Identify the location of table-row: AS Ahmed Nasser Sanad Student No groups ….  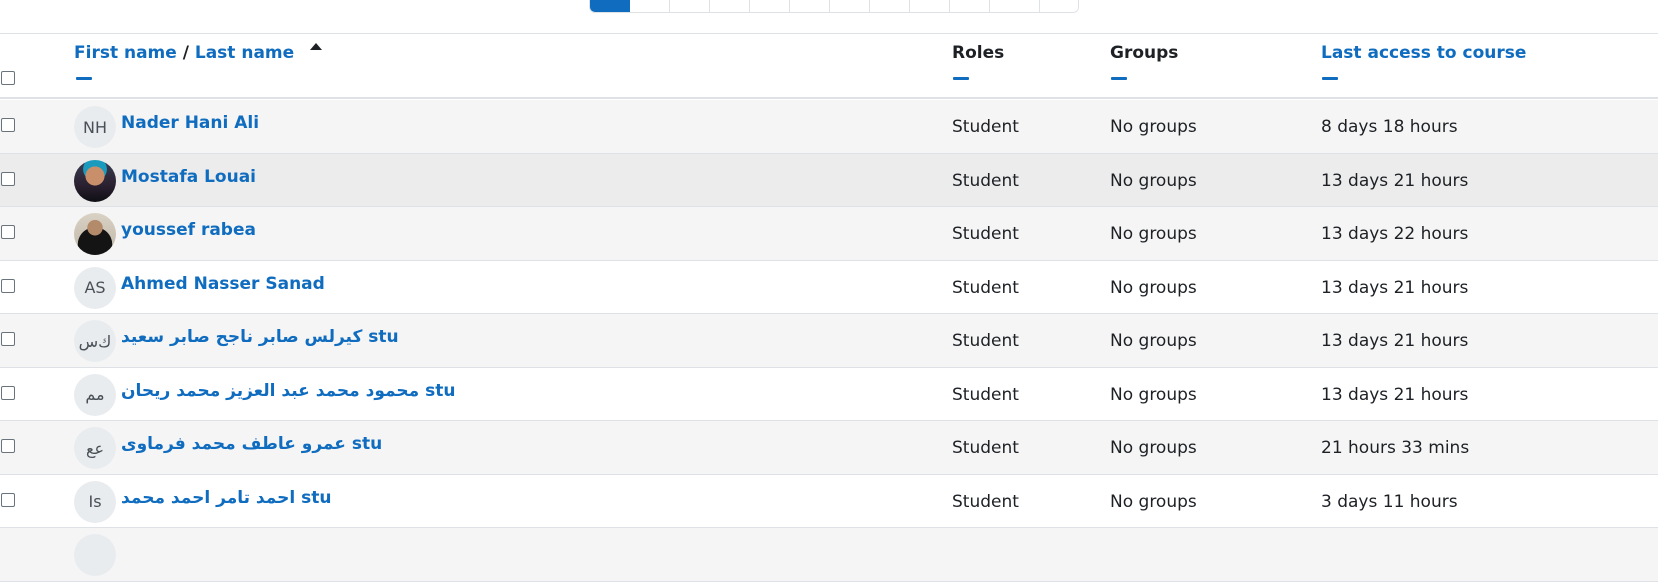
(829, 287).